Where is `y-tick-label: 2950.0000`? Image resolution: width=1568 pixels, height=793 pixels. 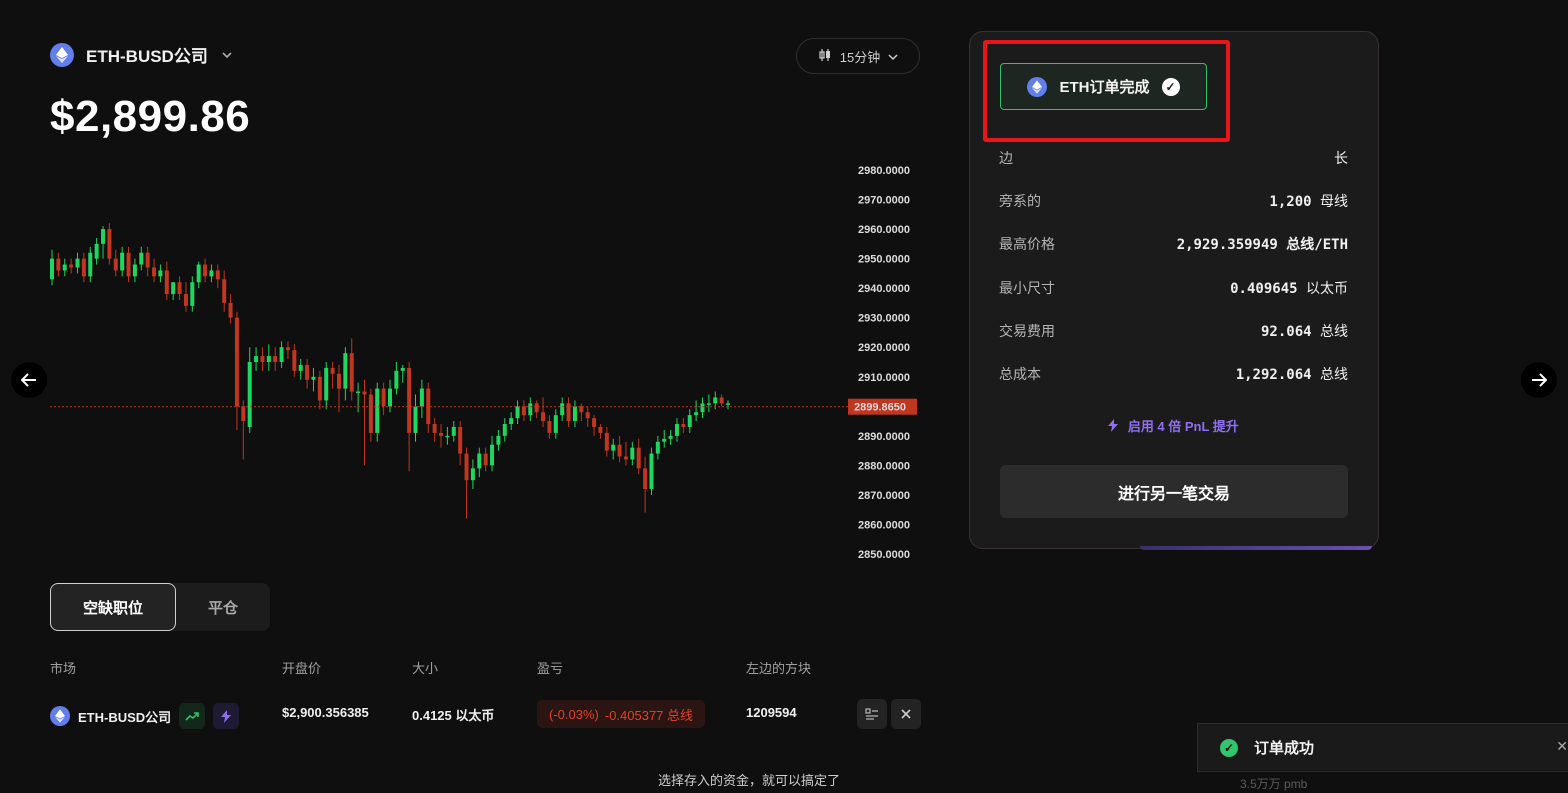
y-tick-label: 2950.0000 is located at coordinates (884, 260).